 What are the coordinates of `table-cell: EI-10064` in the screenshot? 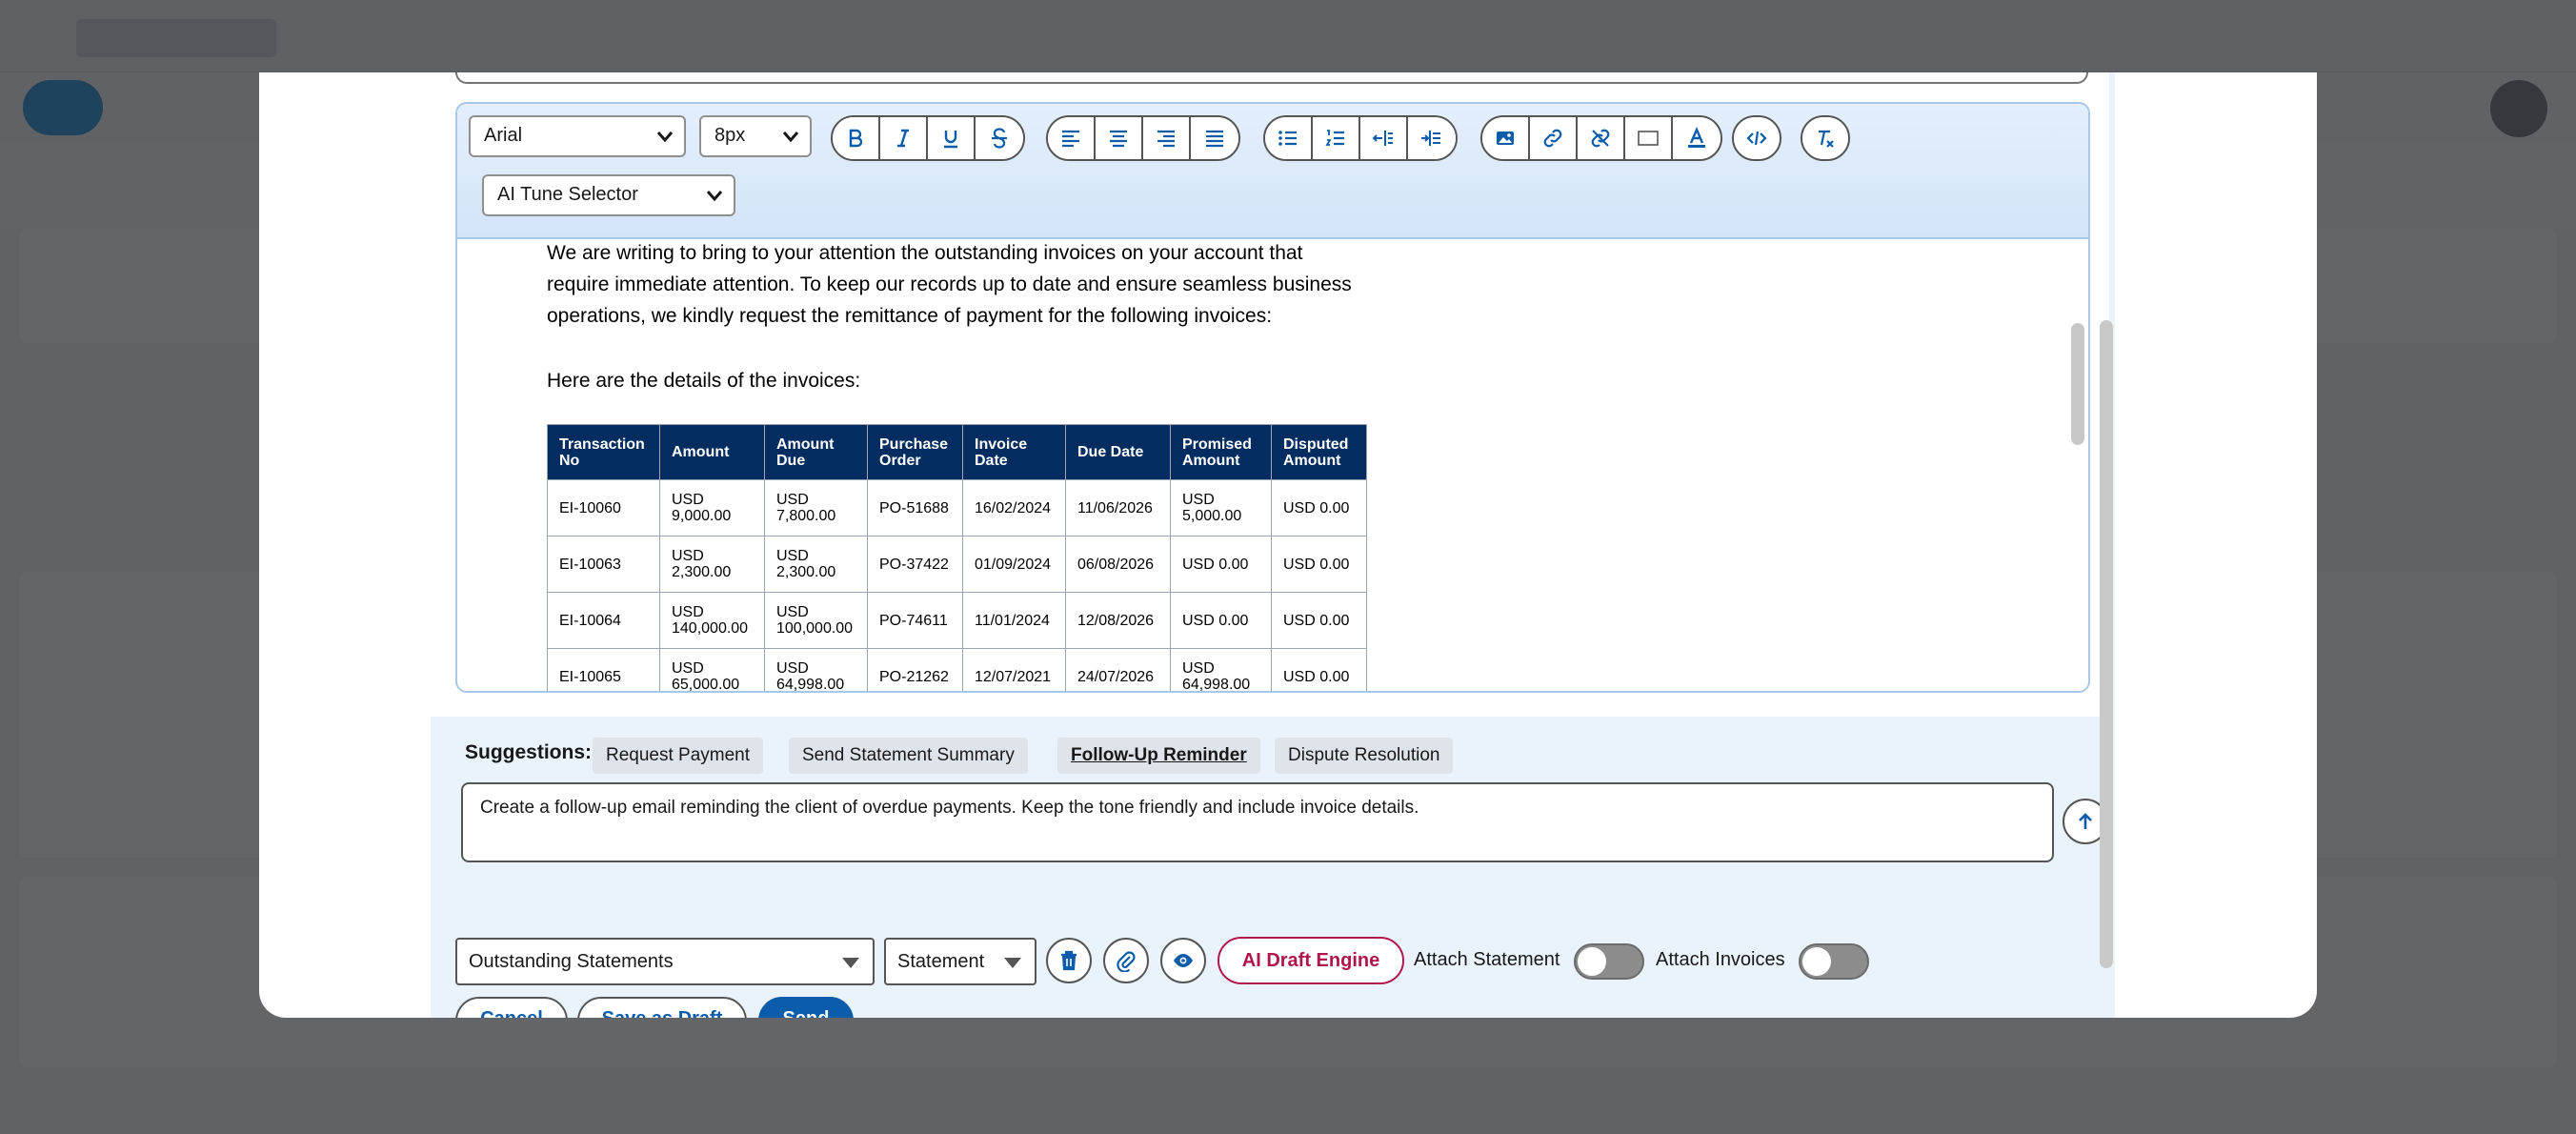 It's located at (604, 620).